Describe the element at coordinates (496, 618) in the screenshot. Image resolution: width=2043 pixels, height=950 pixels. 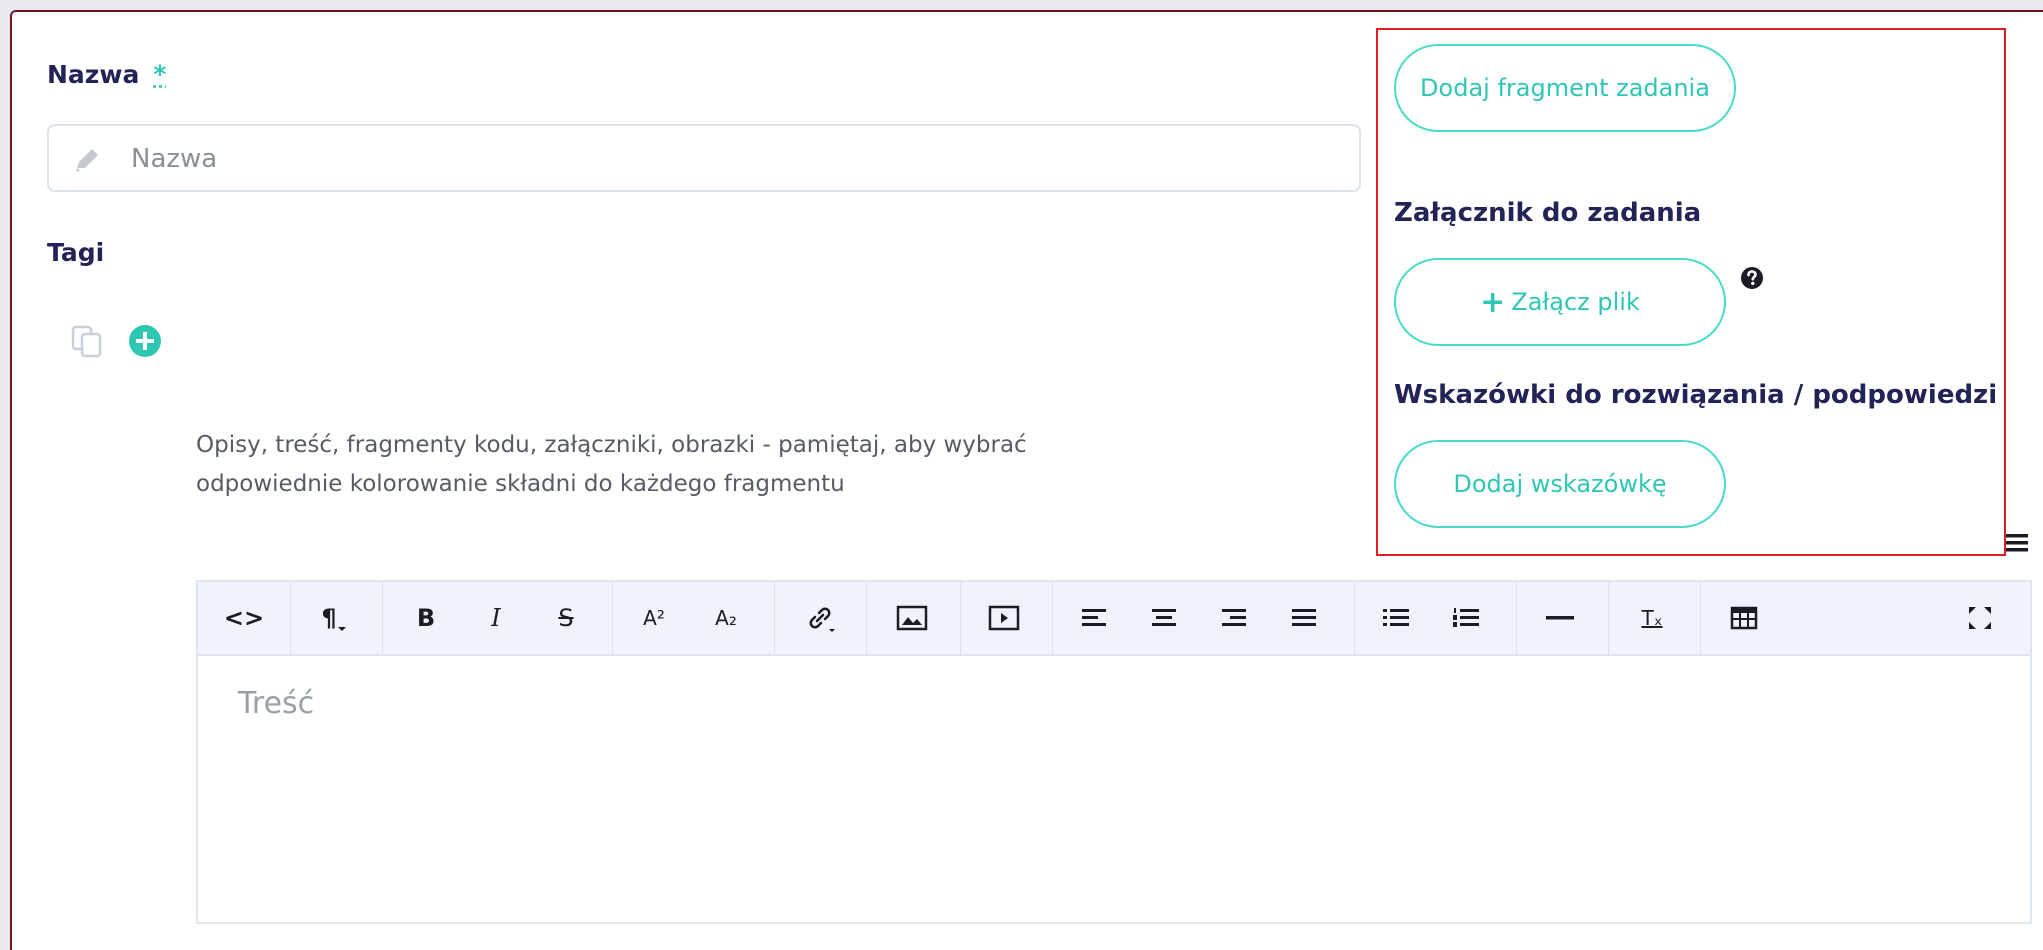
I see `italic-button: I` at that location.